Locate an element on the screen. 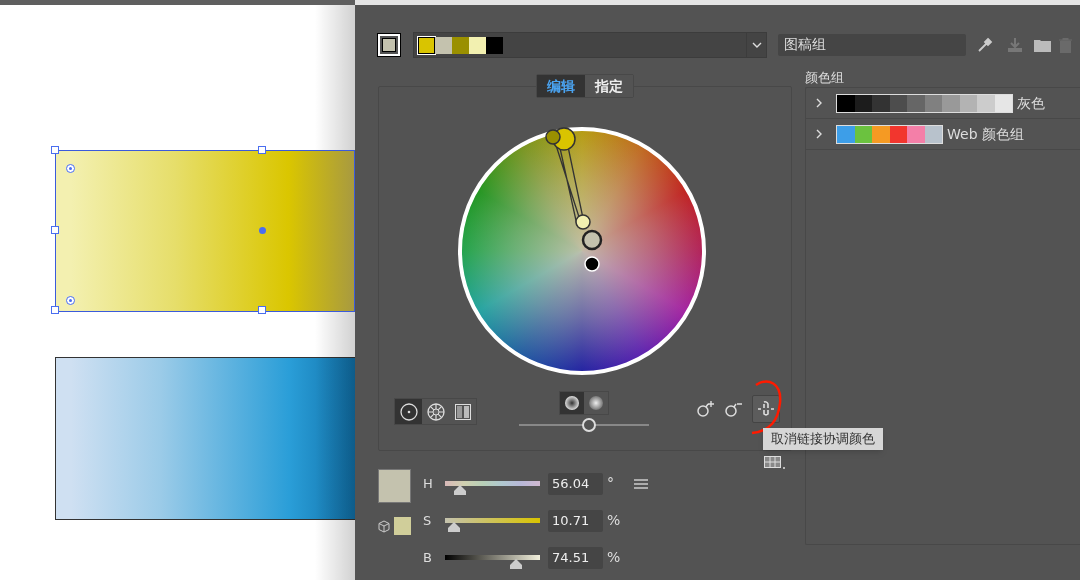 This screenshot has width=1080, height=580. brightness-disc-icon is located at coordinates (572, 403).